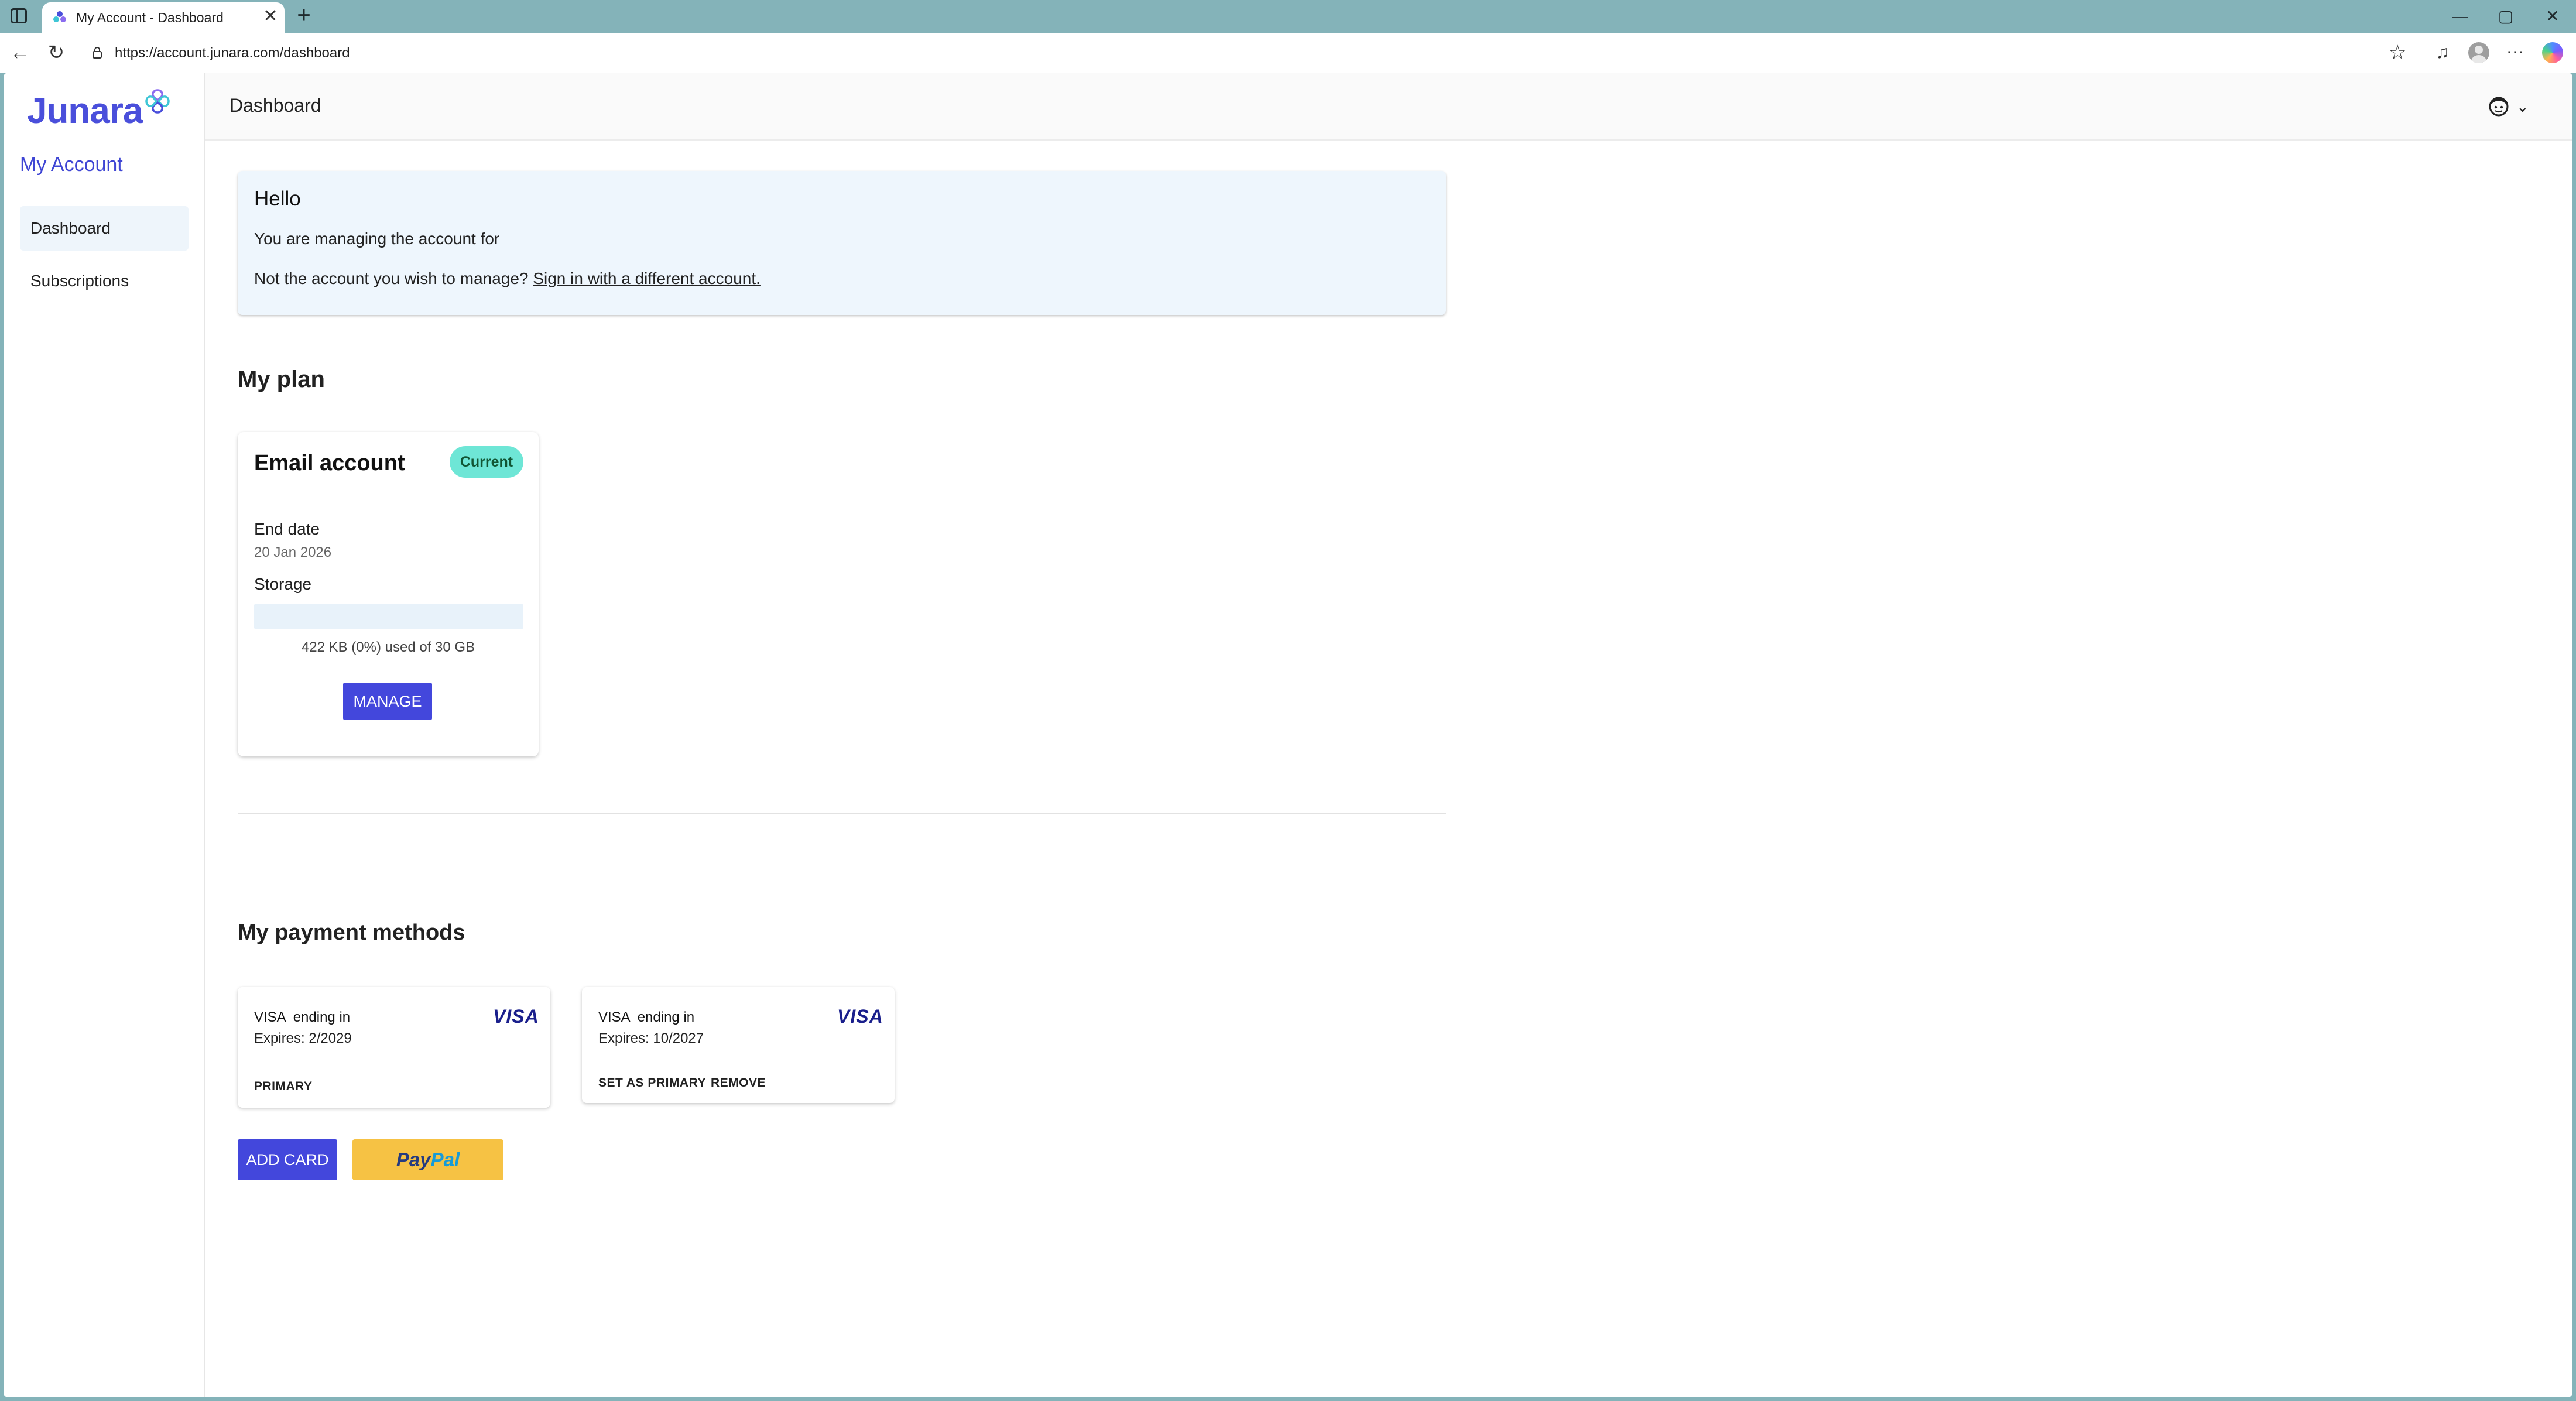 The image size is (2576, 1401). Describe the element at coordinates (303, 1038) in the screenshot. I see `card-expiry-text: Expires: 2/2029` at that location.